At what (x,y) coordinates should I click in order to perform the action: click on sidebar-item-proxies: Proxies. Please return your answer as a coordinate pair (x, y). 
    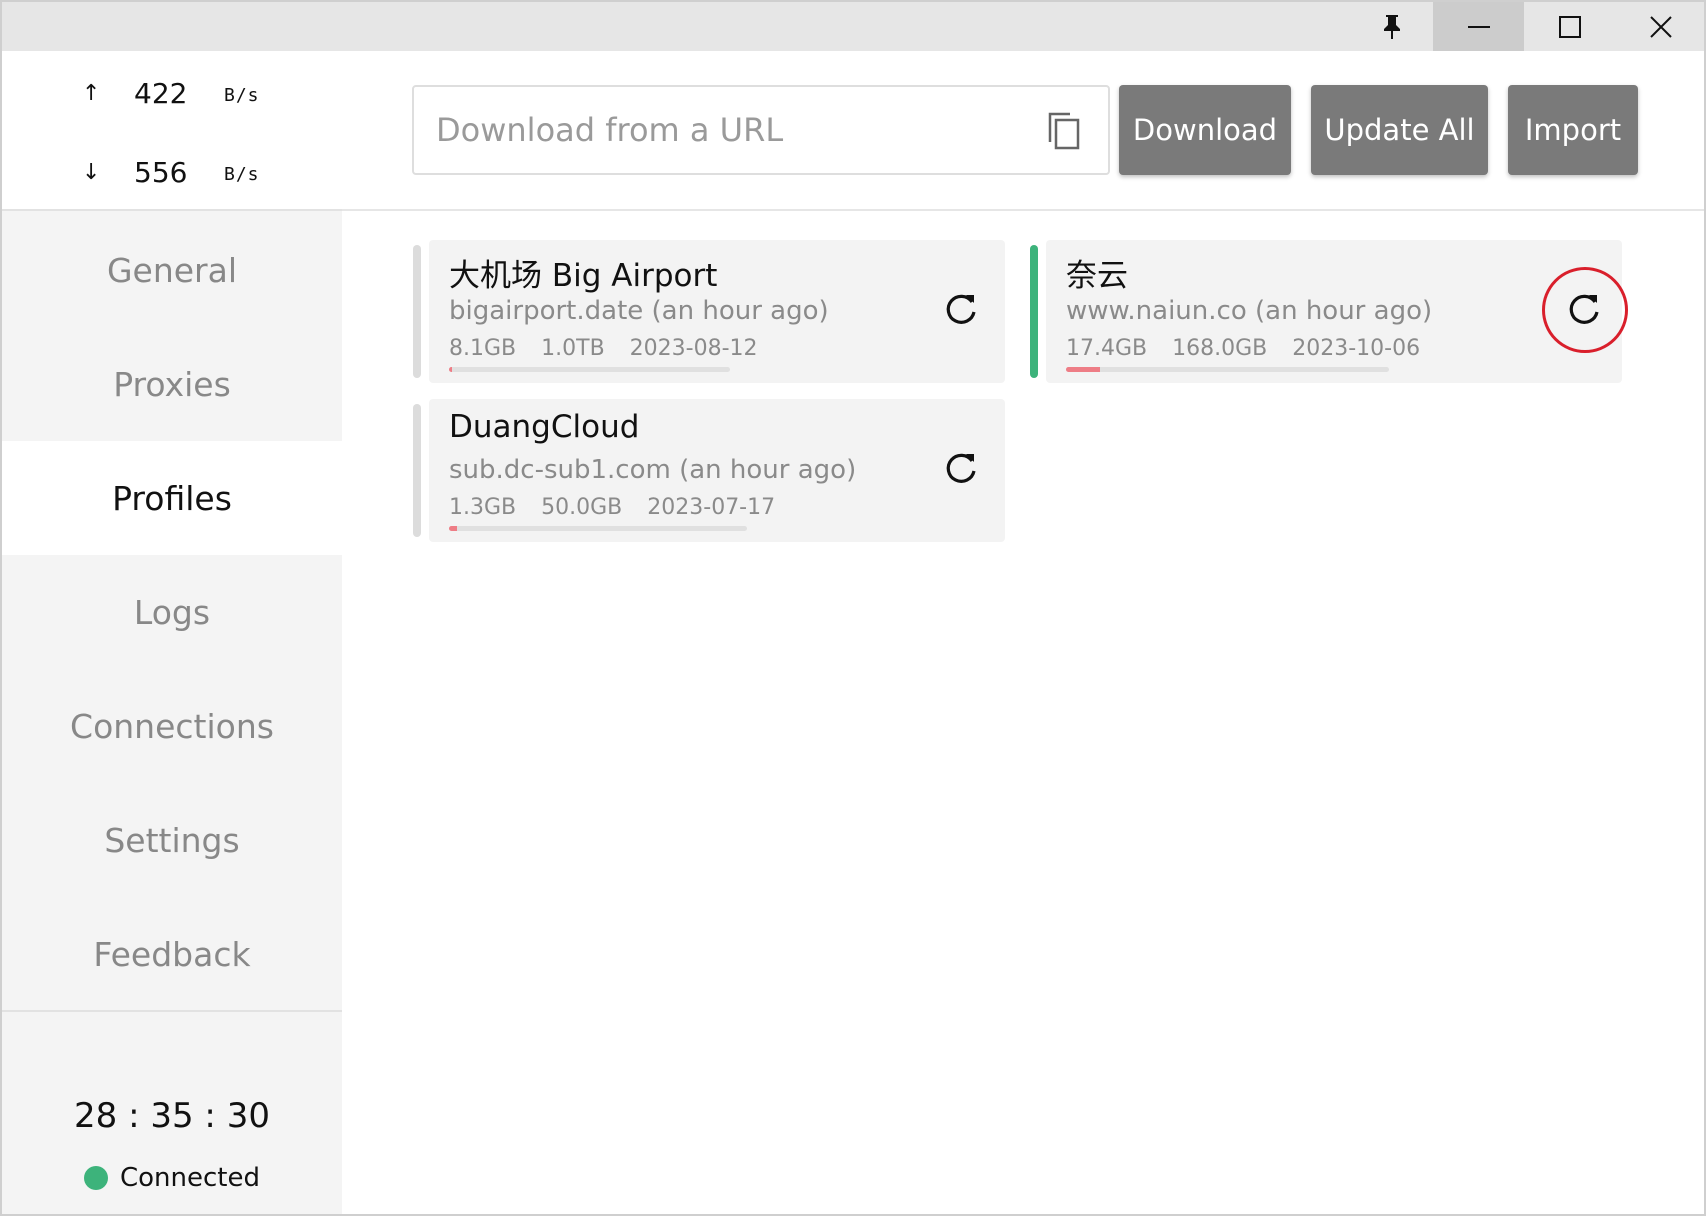
    Looking at the image, I should click on (172, 384).